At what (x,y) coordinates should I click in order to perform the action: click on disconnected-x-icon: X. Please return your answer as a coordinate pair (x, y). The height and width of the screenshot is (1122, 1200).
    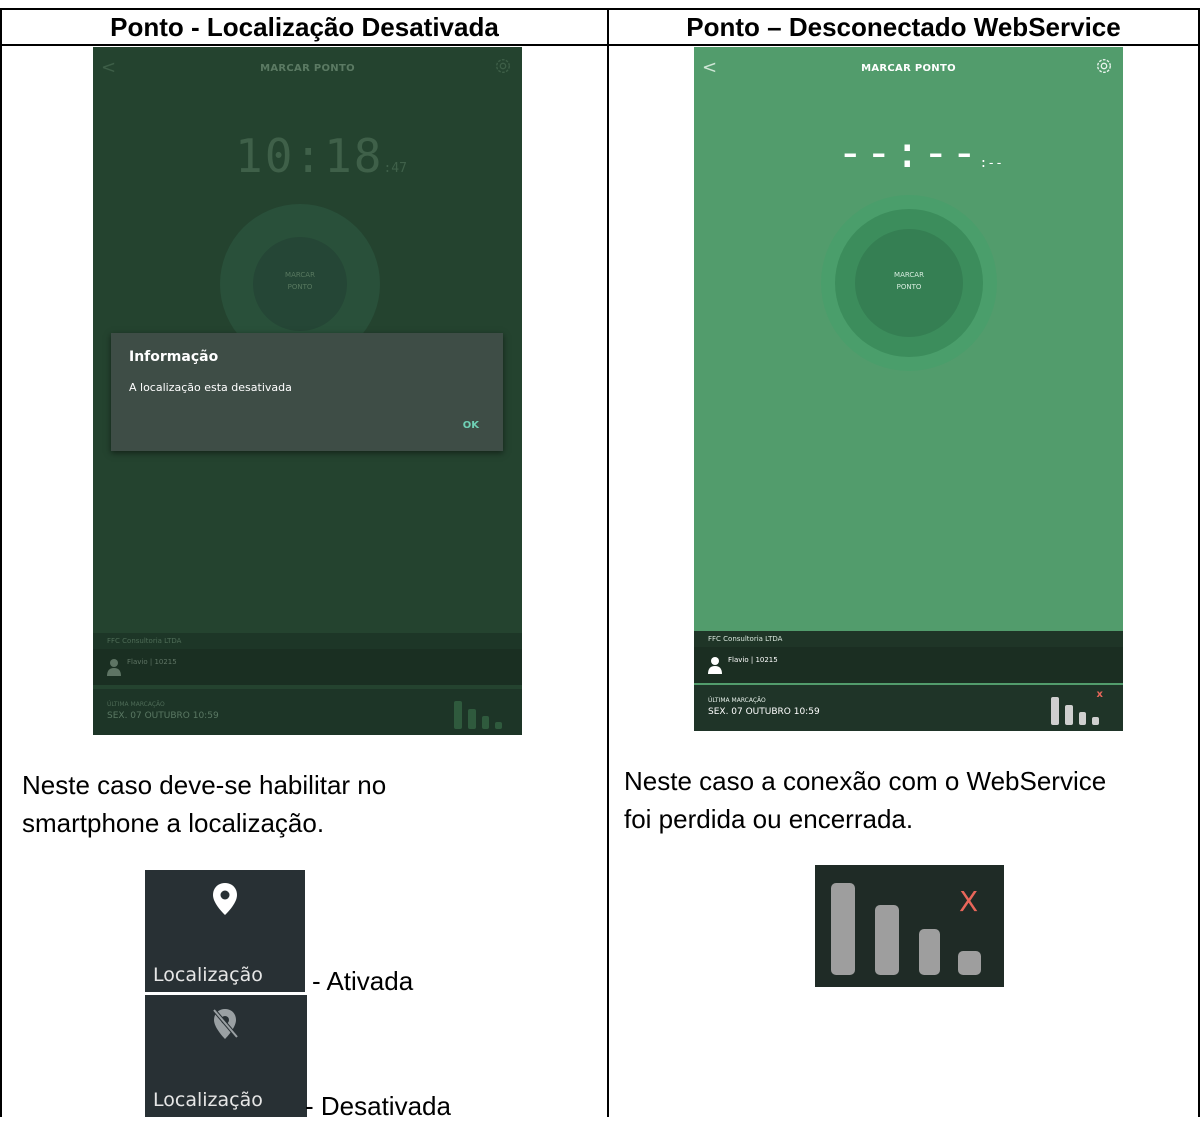
    Looking at the image, I should click on (969, 901).